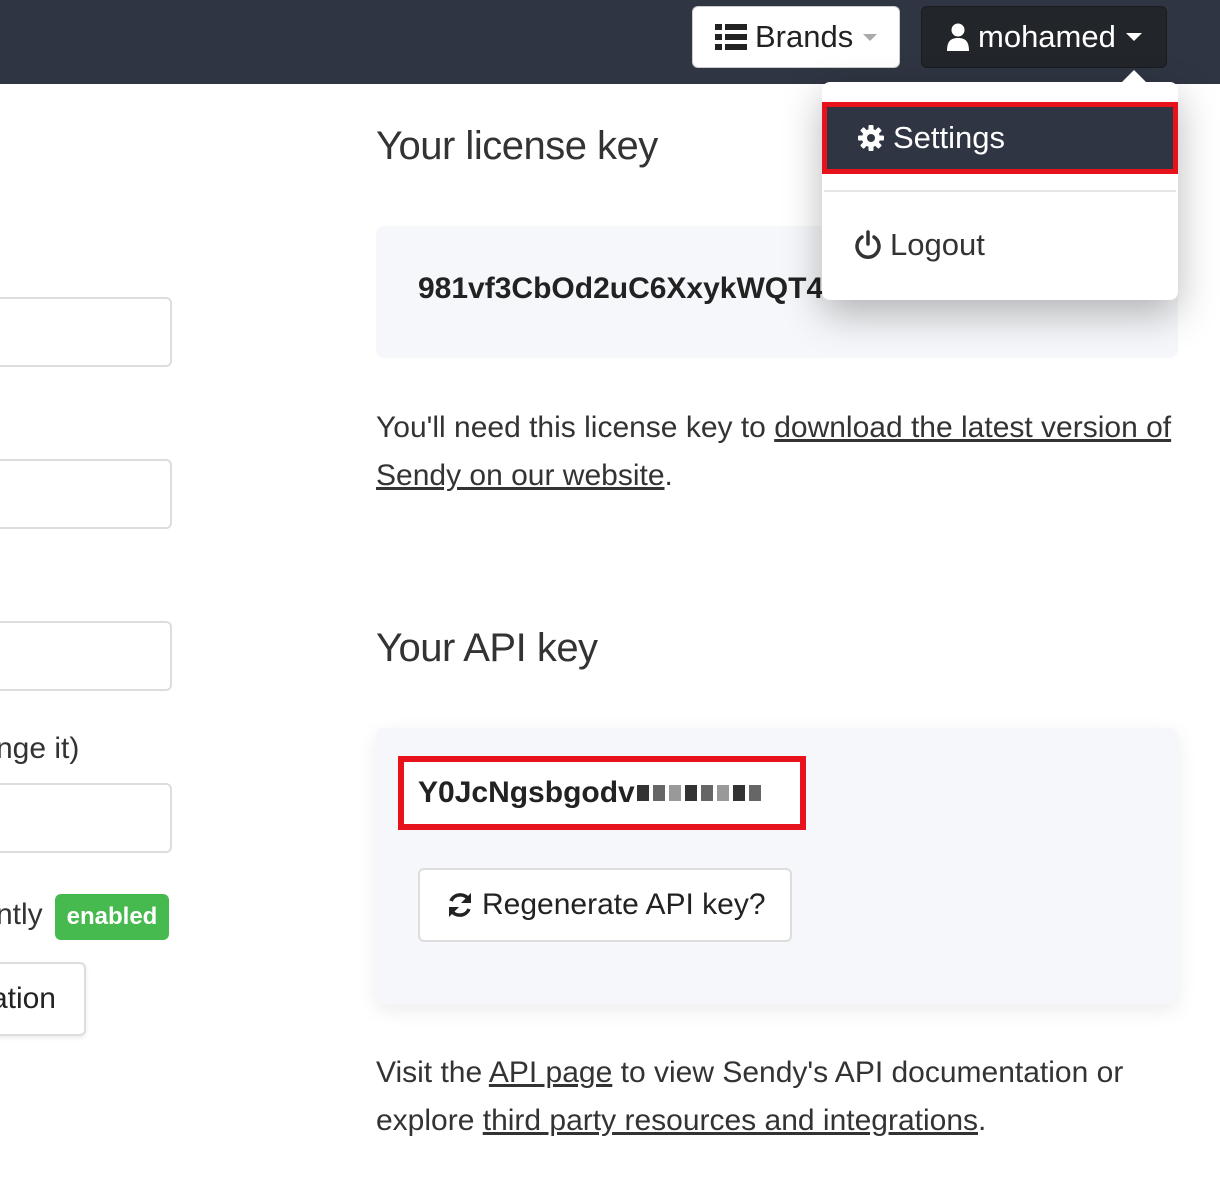  What do you see at coordinates (487, 648) in the screenshot?
I see `api-key-heading: Your API key` at bounding box center [487, 648].